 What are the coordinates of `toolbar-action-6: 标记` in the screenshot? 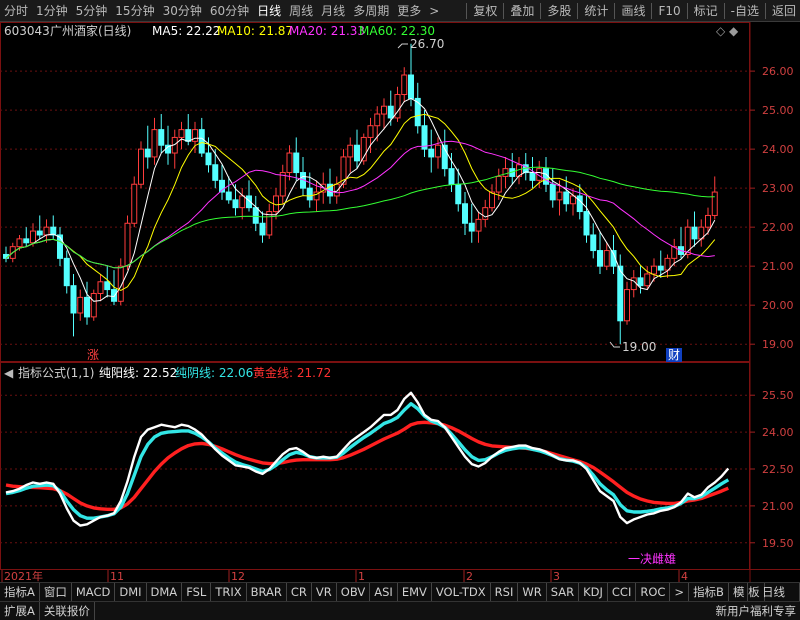 It's located at (706, 11).